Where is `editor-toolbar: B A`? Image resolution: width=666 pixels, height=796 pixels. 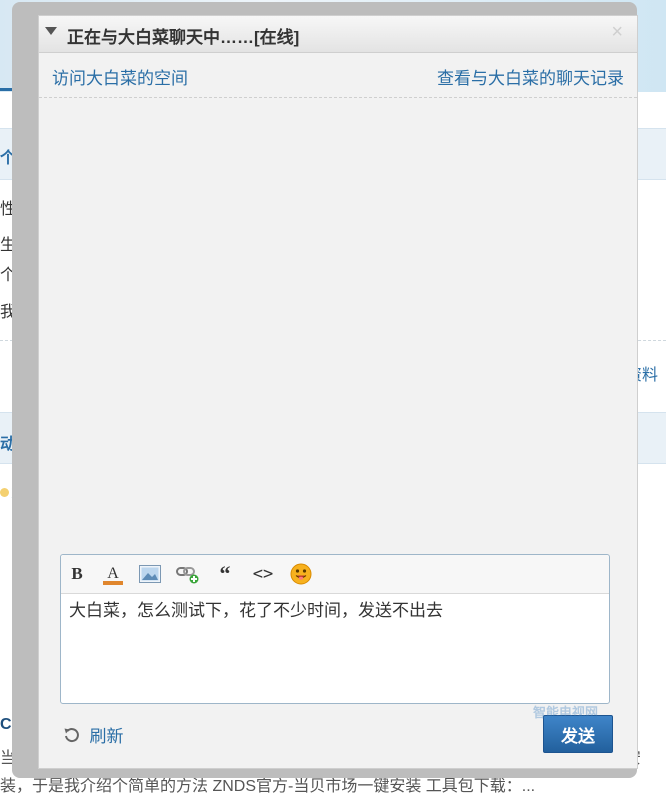 editor-toolbar: B A is located at coordinates (335, 574).